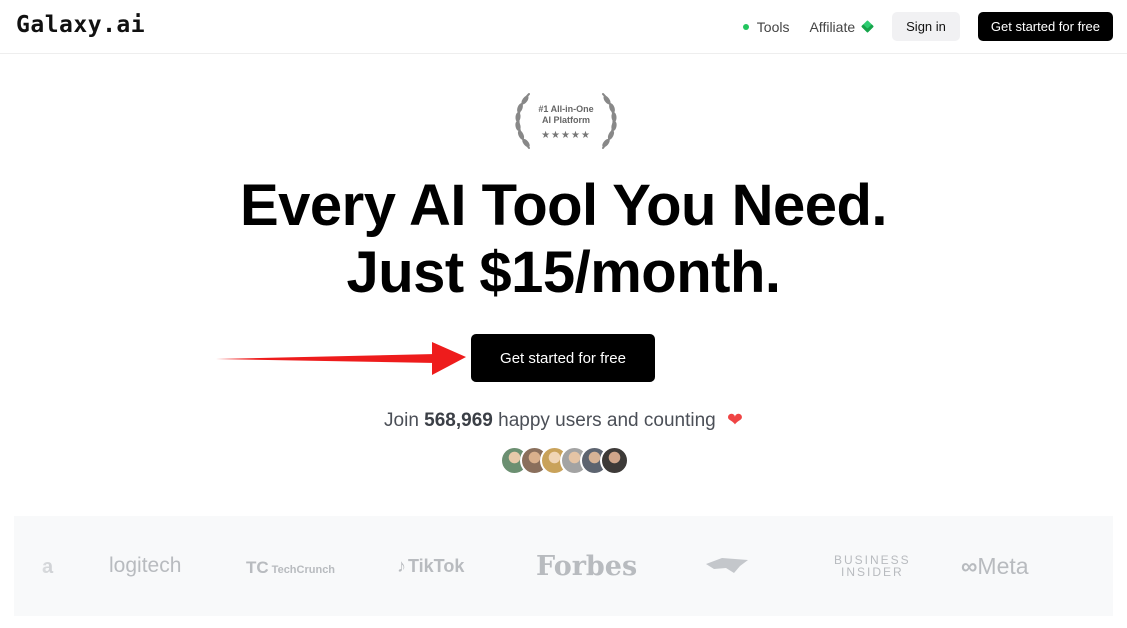 The image size is (1127, 628). I want to click on avatar, so click(614, 460).